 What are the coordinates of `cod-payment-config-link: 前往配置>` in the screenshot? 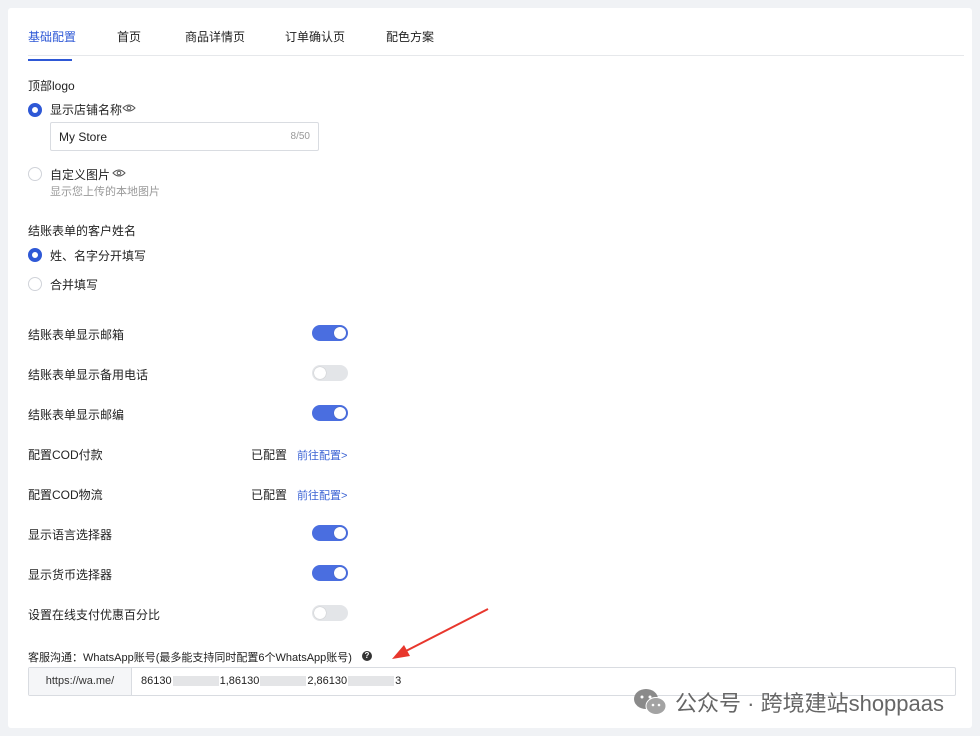 It's located at (322, 455).